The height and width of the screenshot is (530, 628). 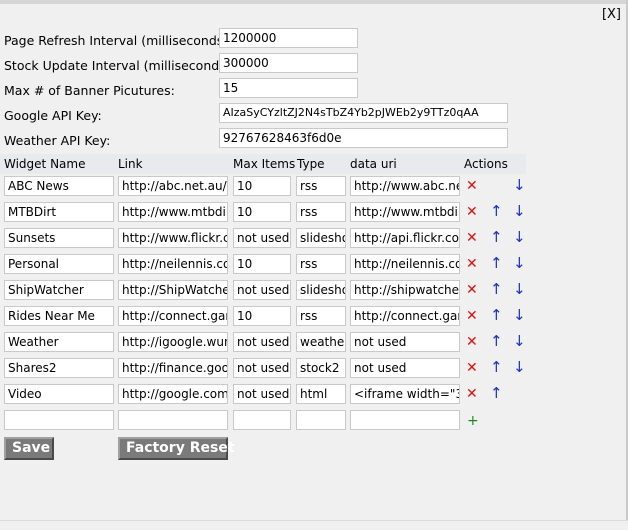 What do you see at coordinates (288, 63) in the screenshot?
I see `stock-interval-input: 300000` at bounding box center [288, 63].